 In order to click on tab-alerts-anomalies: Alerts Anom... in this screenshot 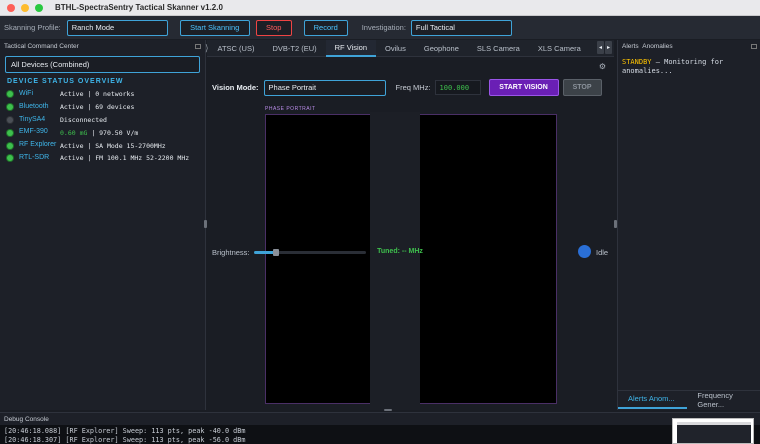, I will do `click(653, 400)`.